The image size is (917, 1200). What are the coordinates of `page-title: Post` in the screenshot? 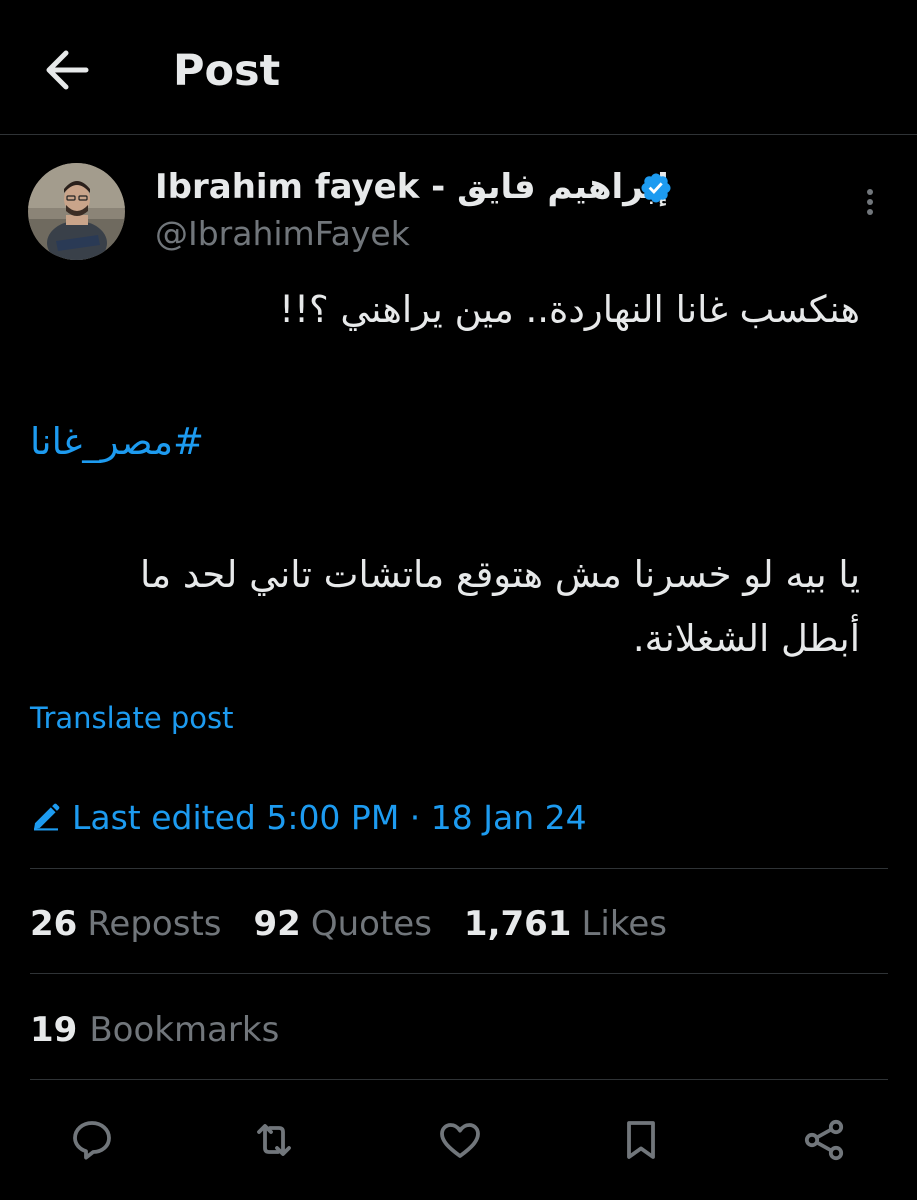 It's located at (227, 71).